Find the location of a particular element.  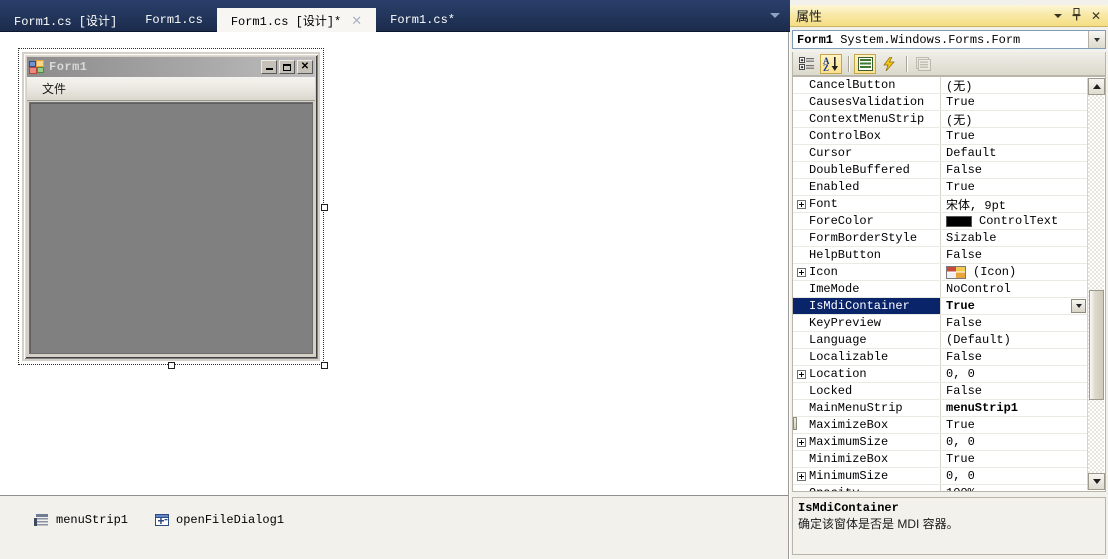

designed-form: Form1 ✕ 文件 is located at coordinates (171, 206).